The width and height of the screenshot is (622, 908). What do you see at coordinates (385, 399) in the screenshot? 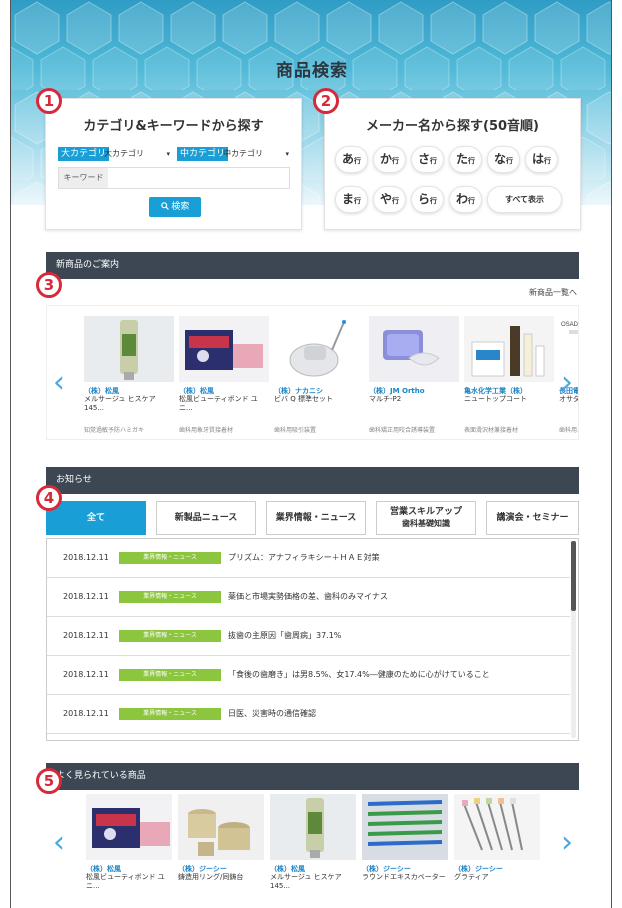
I see `product-name: マルチ-P2` at bounding box center [385, 399].